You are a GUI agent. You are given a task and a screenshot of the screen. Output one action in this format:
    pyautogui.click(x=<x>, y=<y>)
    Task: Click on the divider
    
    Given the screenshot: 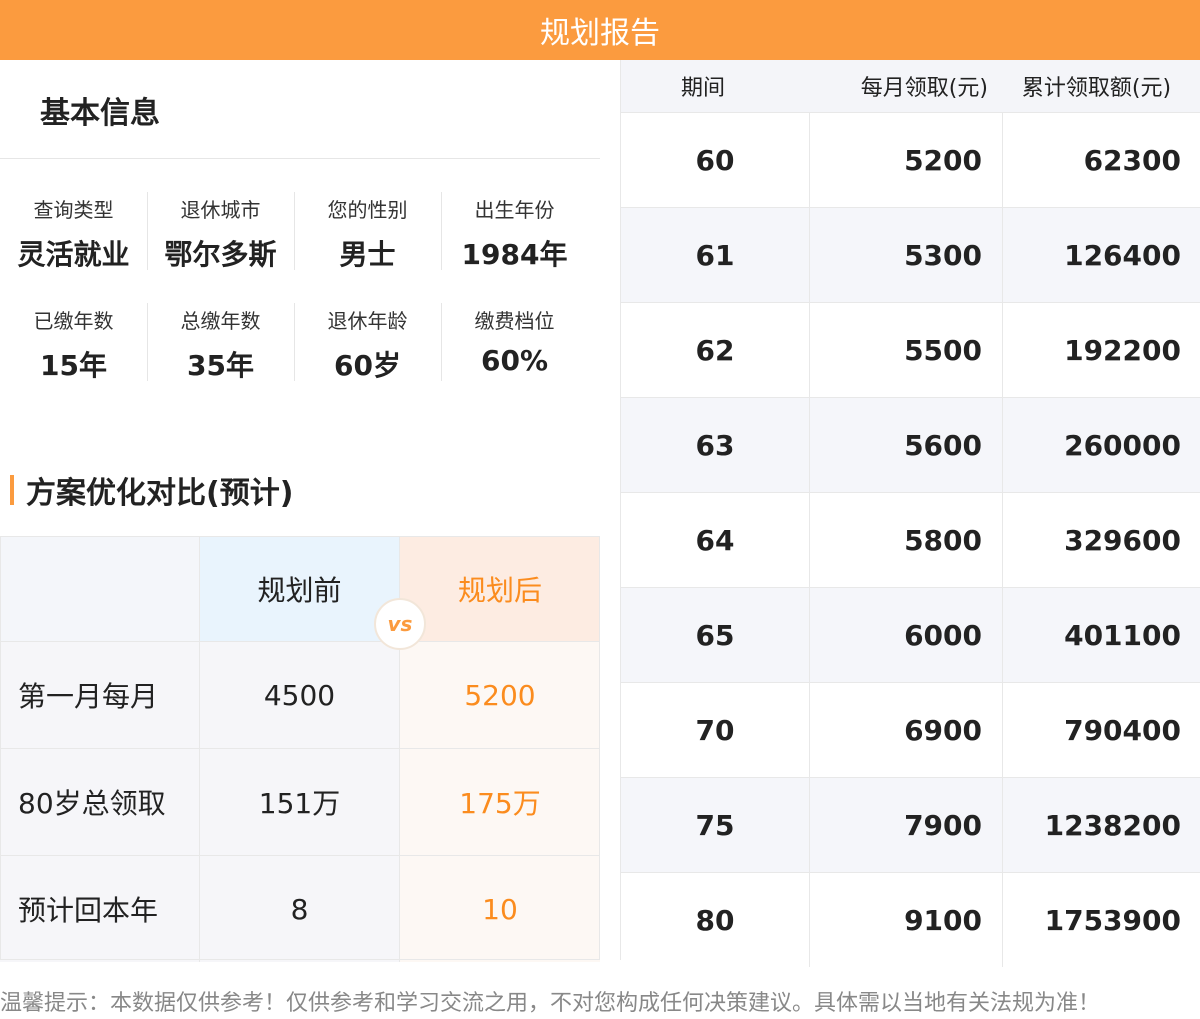 What is the action you would take?
    pyautogui.click(x=300, y=158)
    